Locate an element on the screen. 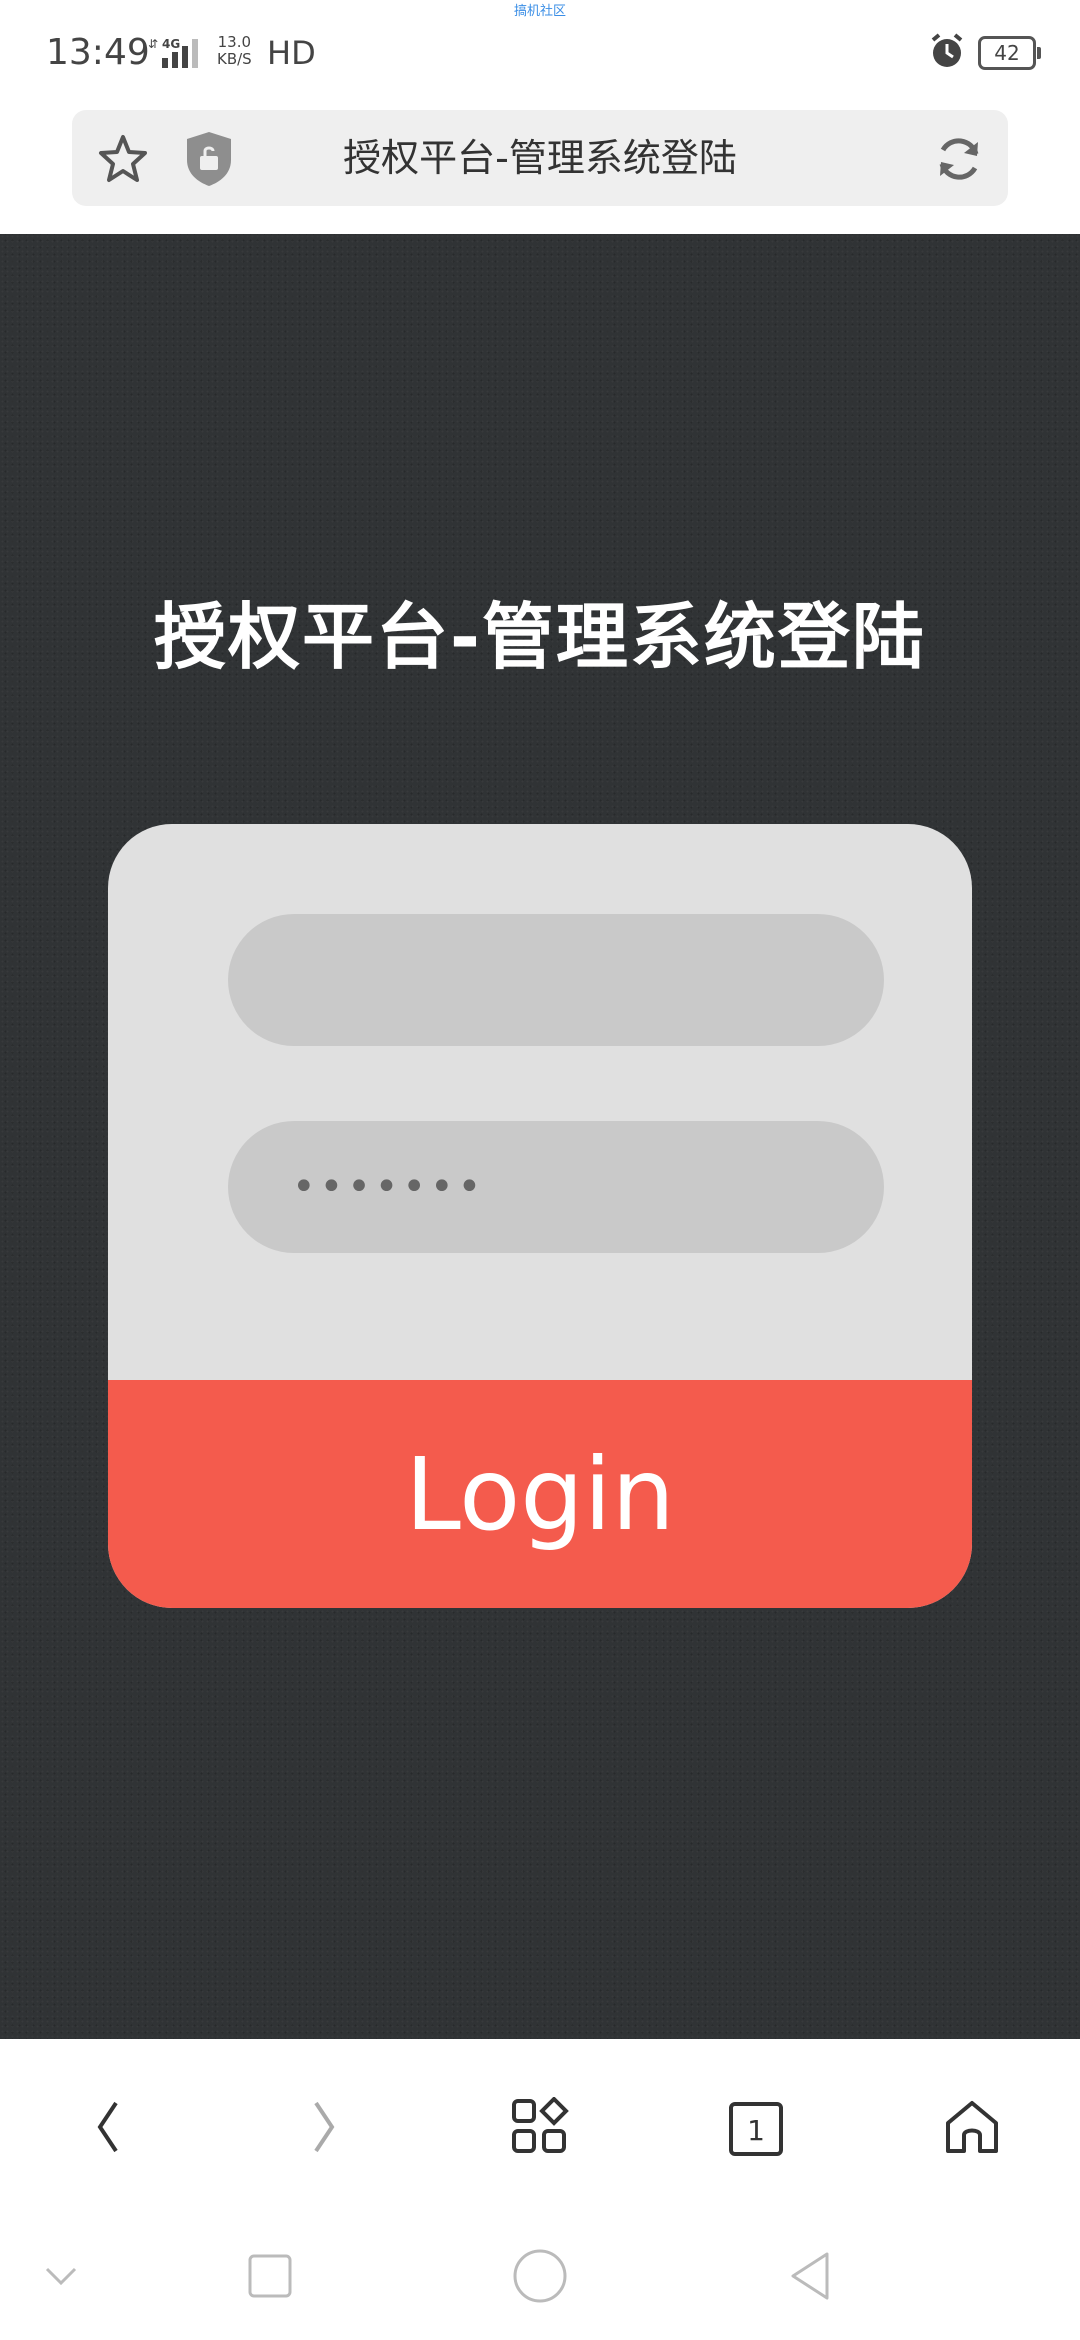  back-button is located at coordinates (108, 2129).